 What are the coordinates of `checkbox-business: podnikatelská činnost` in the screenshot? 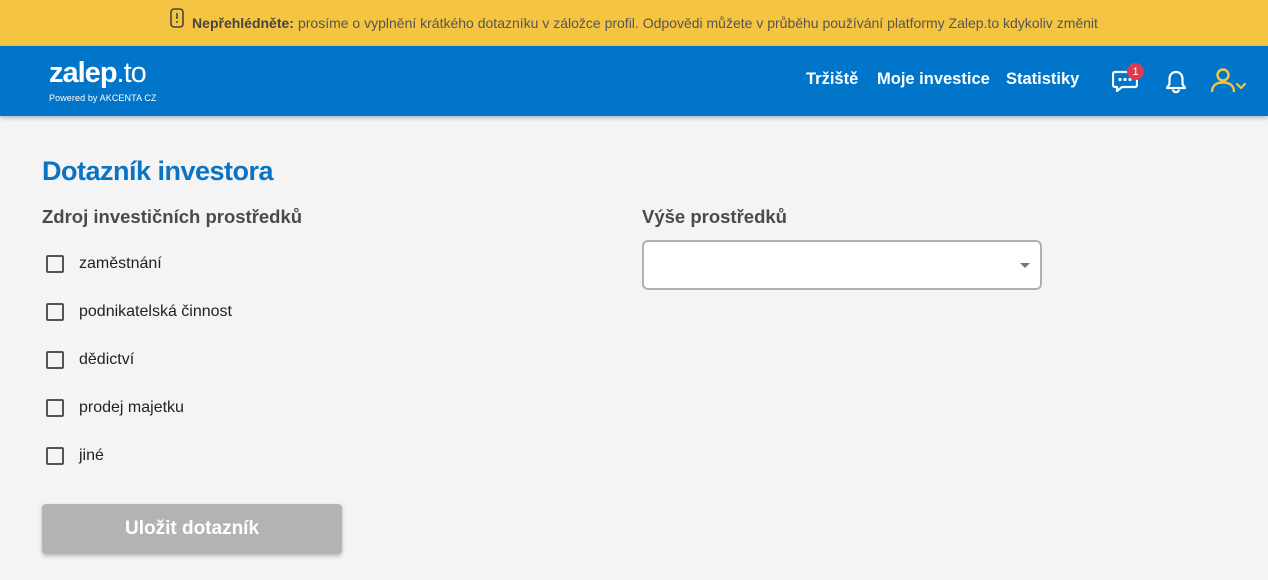 It's located at (139, 312).